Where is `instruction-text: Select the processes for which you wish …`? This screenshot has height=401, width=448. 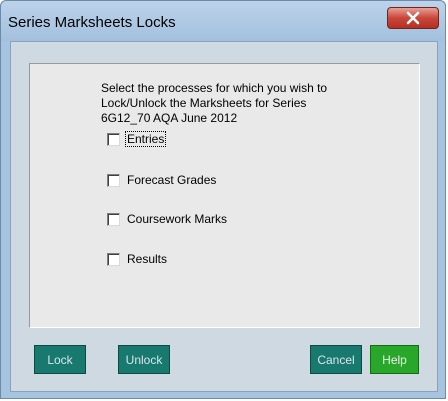
instruction-text: Select the processes for which you wish … is located at coordinates (214, 103).